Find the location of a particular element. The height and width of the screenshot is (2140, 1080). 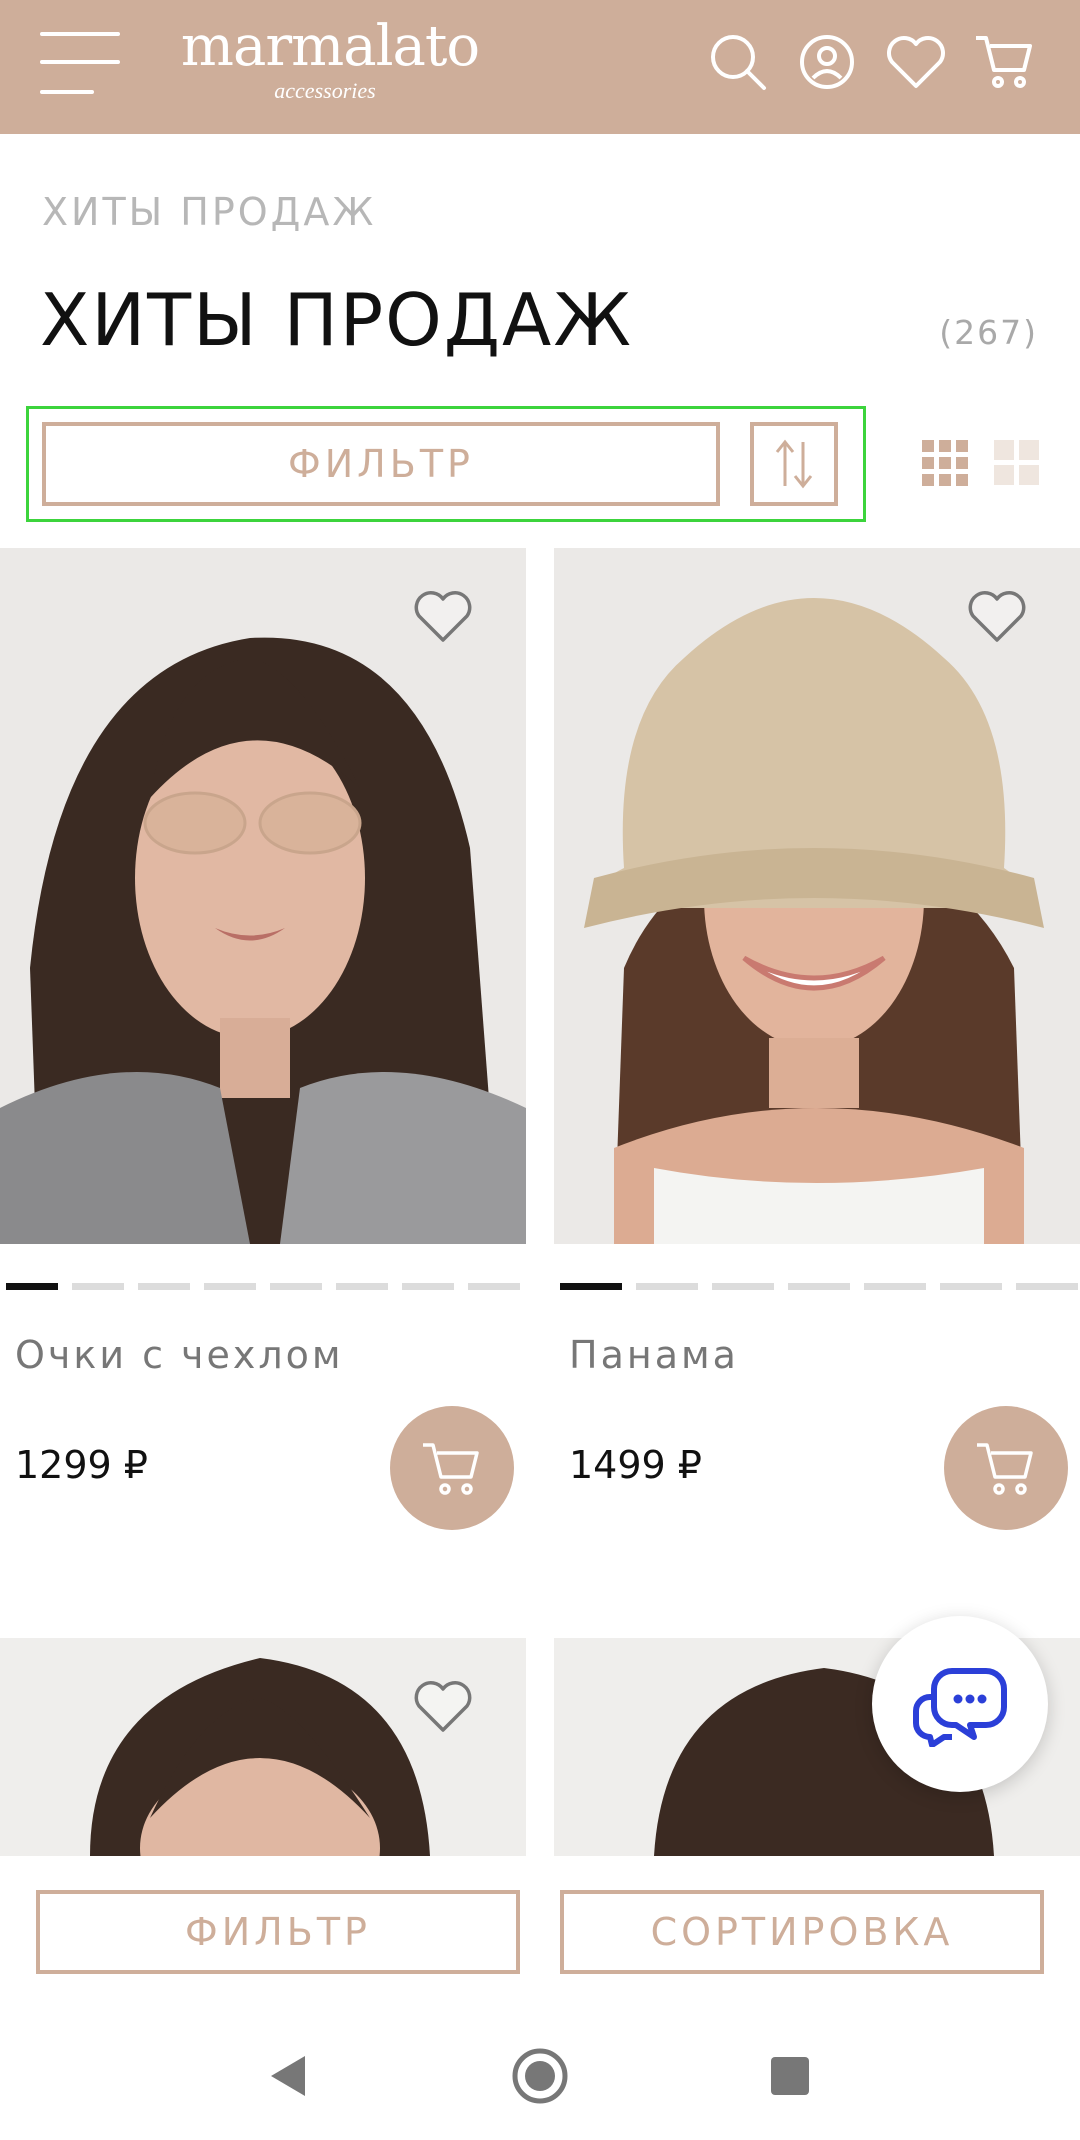

product-price: 1499 ₽ is located at coordinates (635, 1465).